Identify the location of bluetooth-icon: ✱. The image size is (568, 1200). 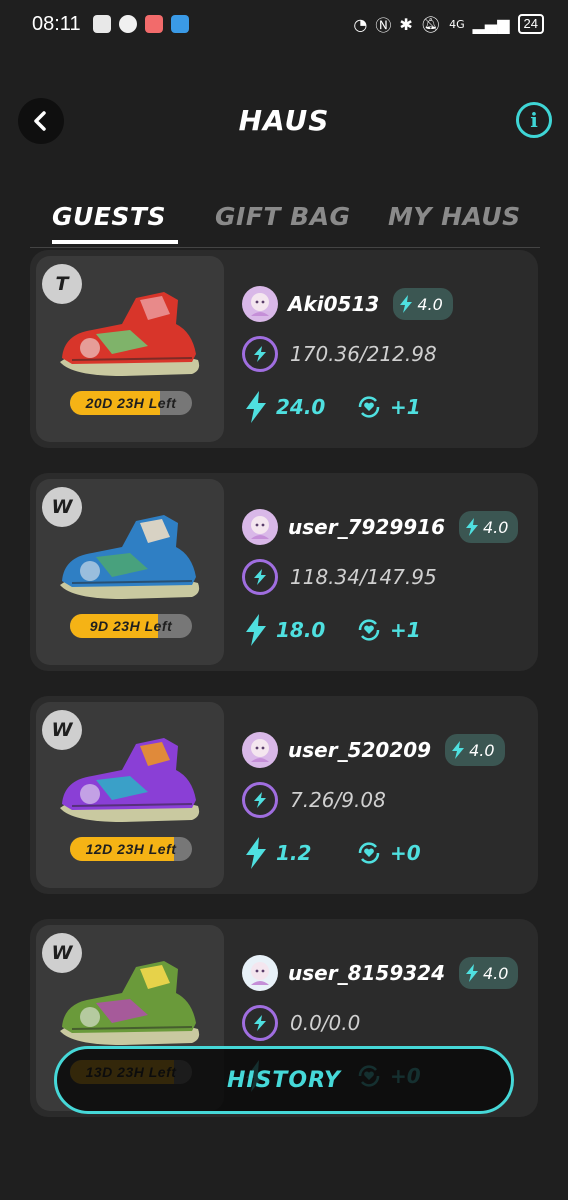
(406, 24).